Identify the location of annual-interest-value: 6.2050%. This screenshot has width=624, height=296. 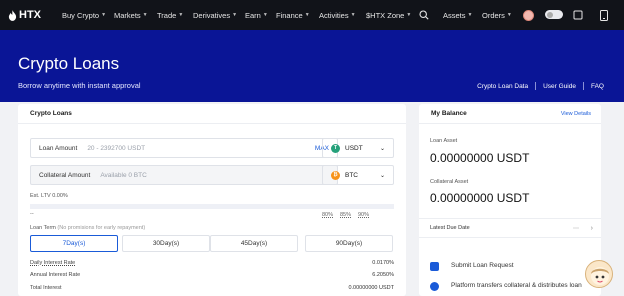
(383, 275).